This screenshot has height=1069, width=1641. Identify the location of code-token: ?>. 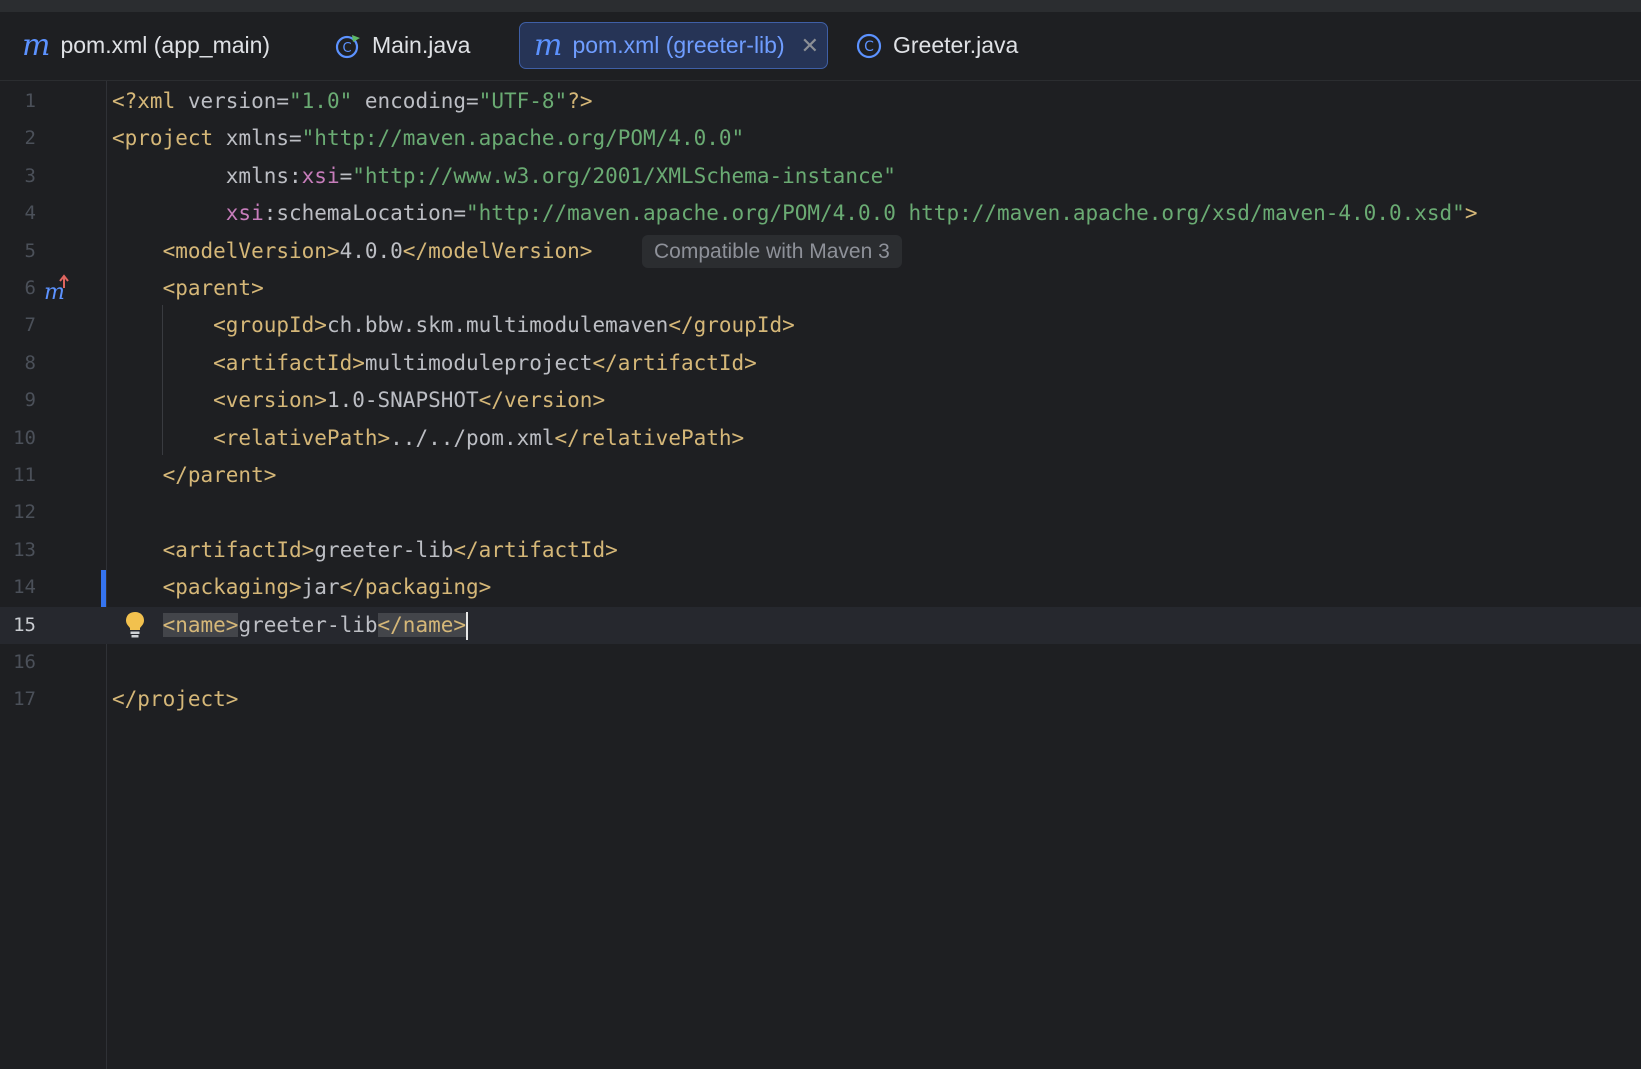
(580, 101).